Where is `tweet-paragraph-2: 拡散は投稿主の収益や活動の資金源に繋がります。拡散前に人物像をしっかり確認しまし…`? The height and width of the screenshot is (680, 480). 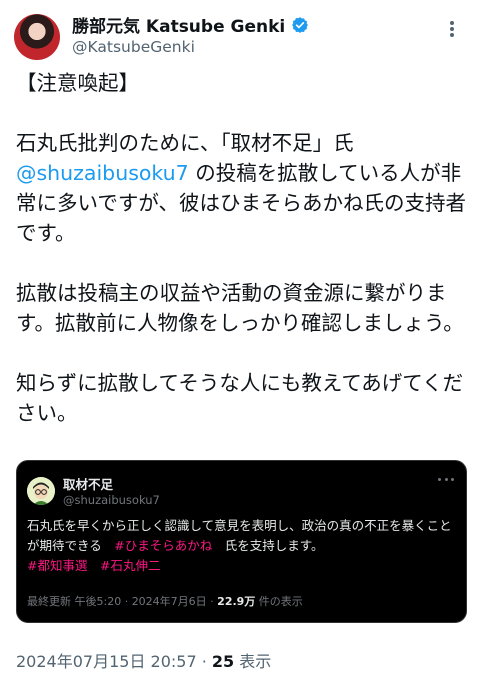
tweet-paragraph-2: 拡散は投稿主の収益や活動の資金源に繋がります。拡散前に人物像をしっかり確認しまし… is located at coordinates (240, 308).